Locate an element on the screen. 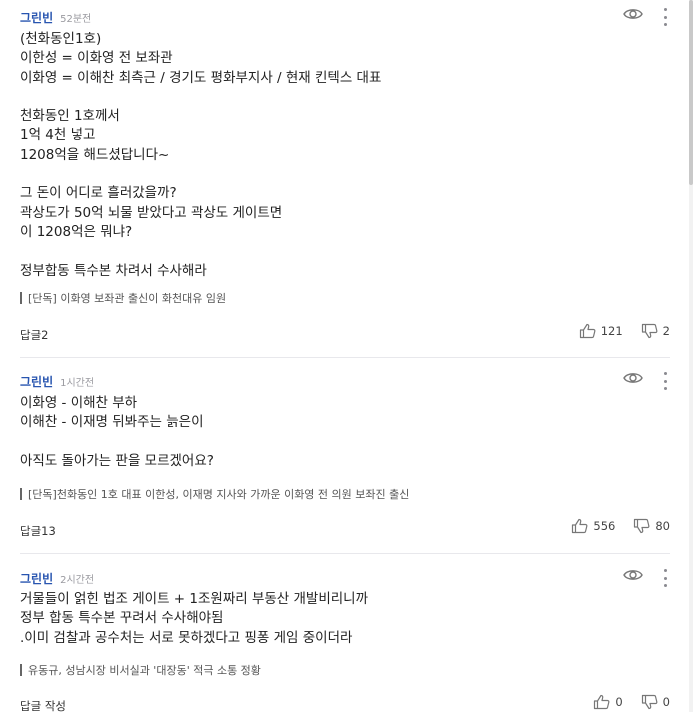 This screenshot has width=693, height=714. like-count: 556 is located at coordinates (604, 526).